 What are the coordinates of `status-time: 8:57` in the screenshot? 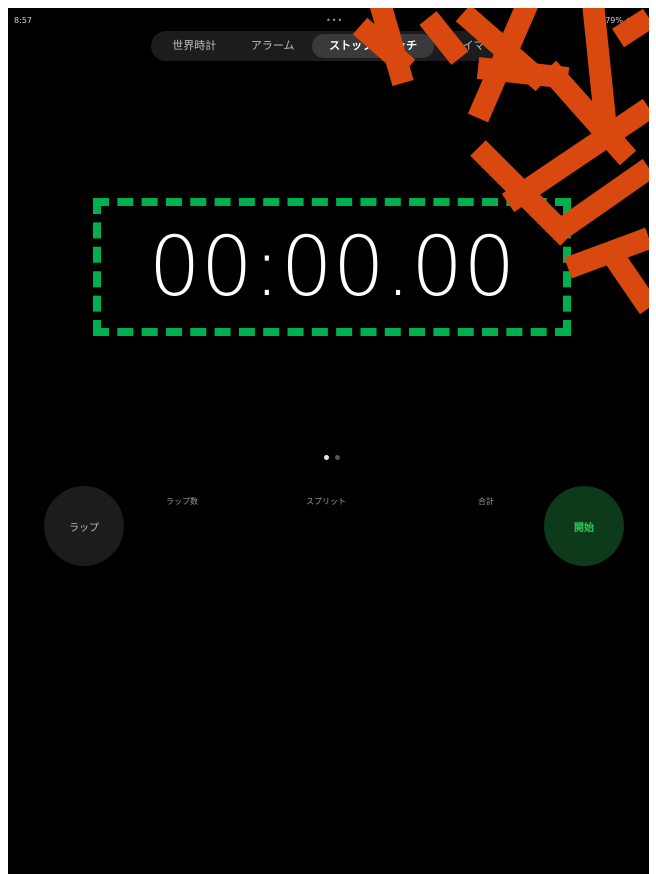 It's located at (23, 20).